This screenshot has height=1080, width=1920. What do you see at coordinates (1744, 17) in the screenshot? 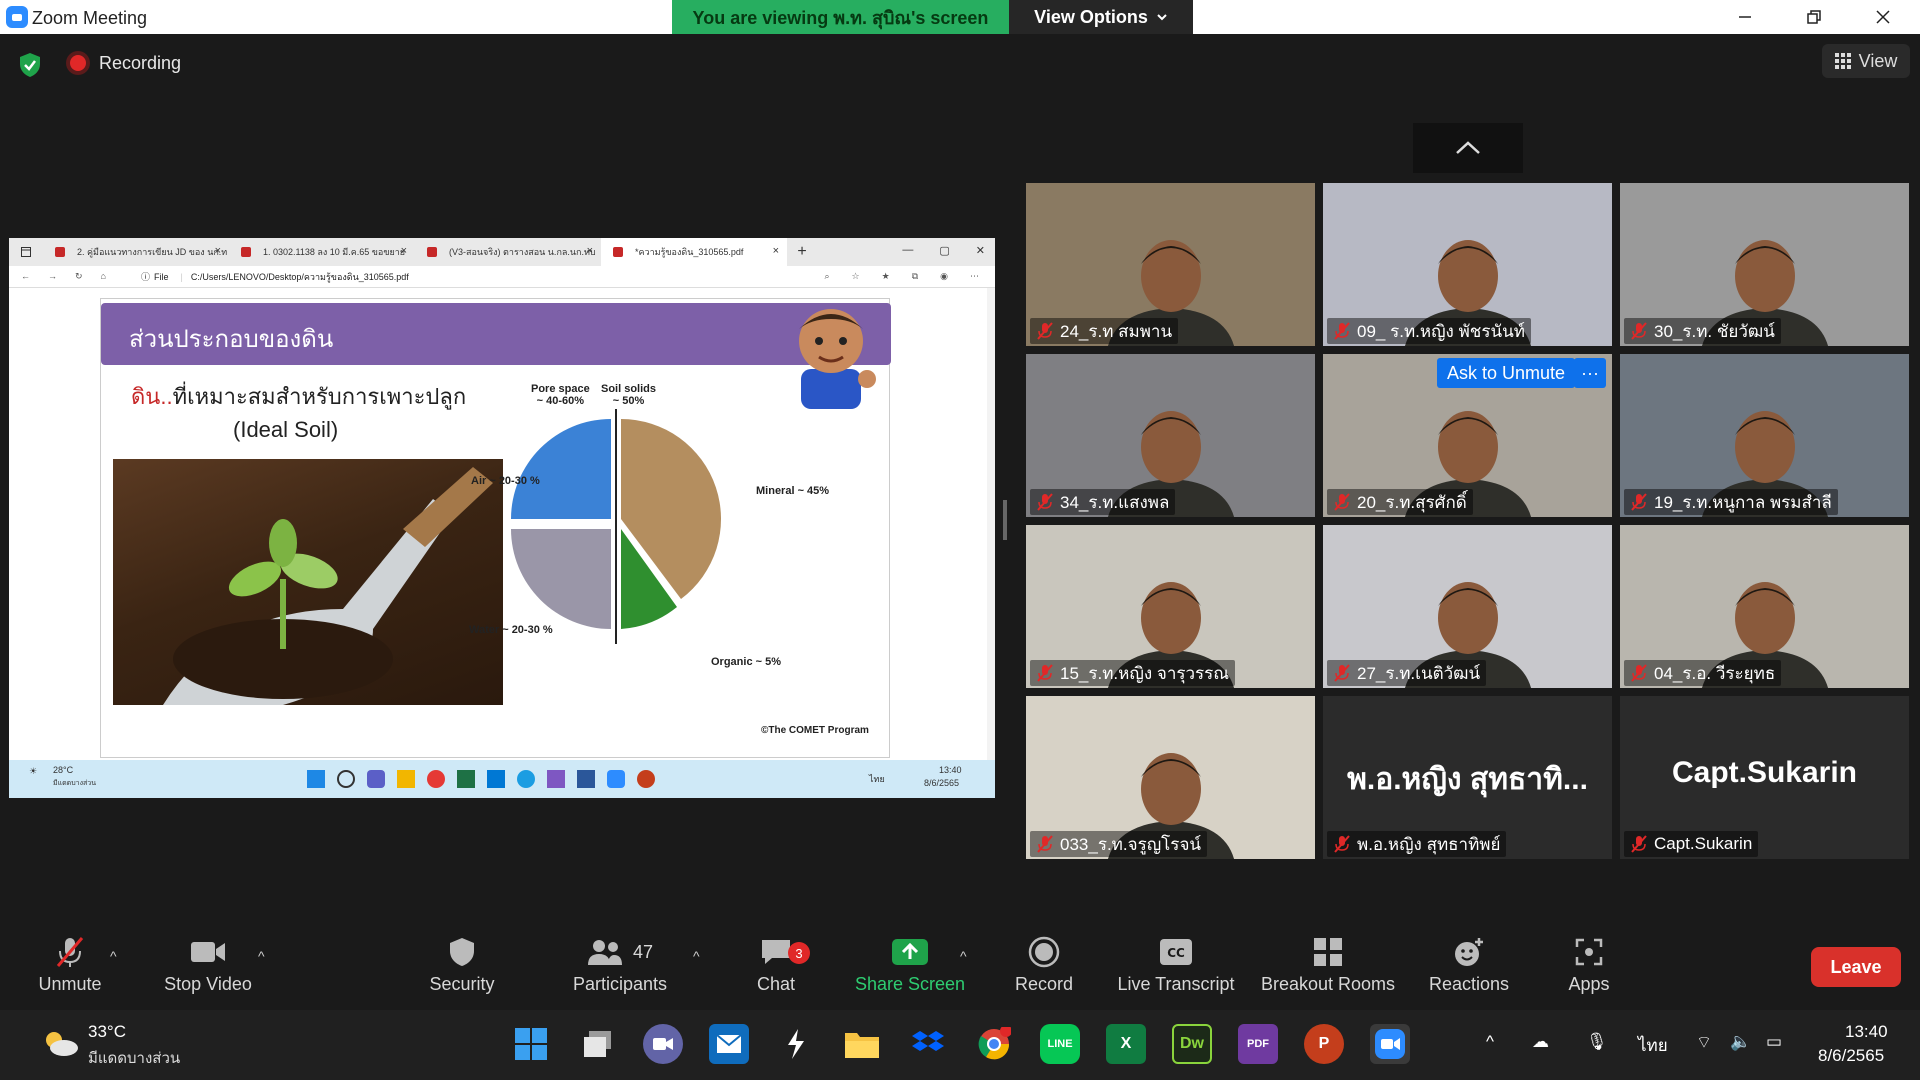
I see `minimize-button` at bounding box center [1744, 17].